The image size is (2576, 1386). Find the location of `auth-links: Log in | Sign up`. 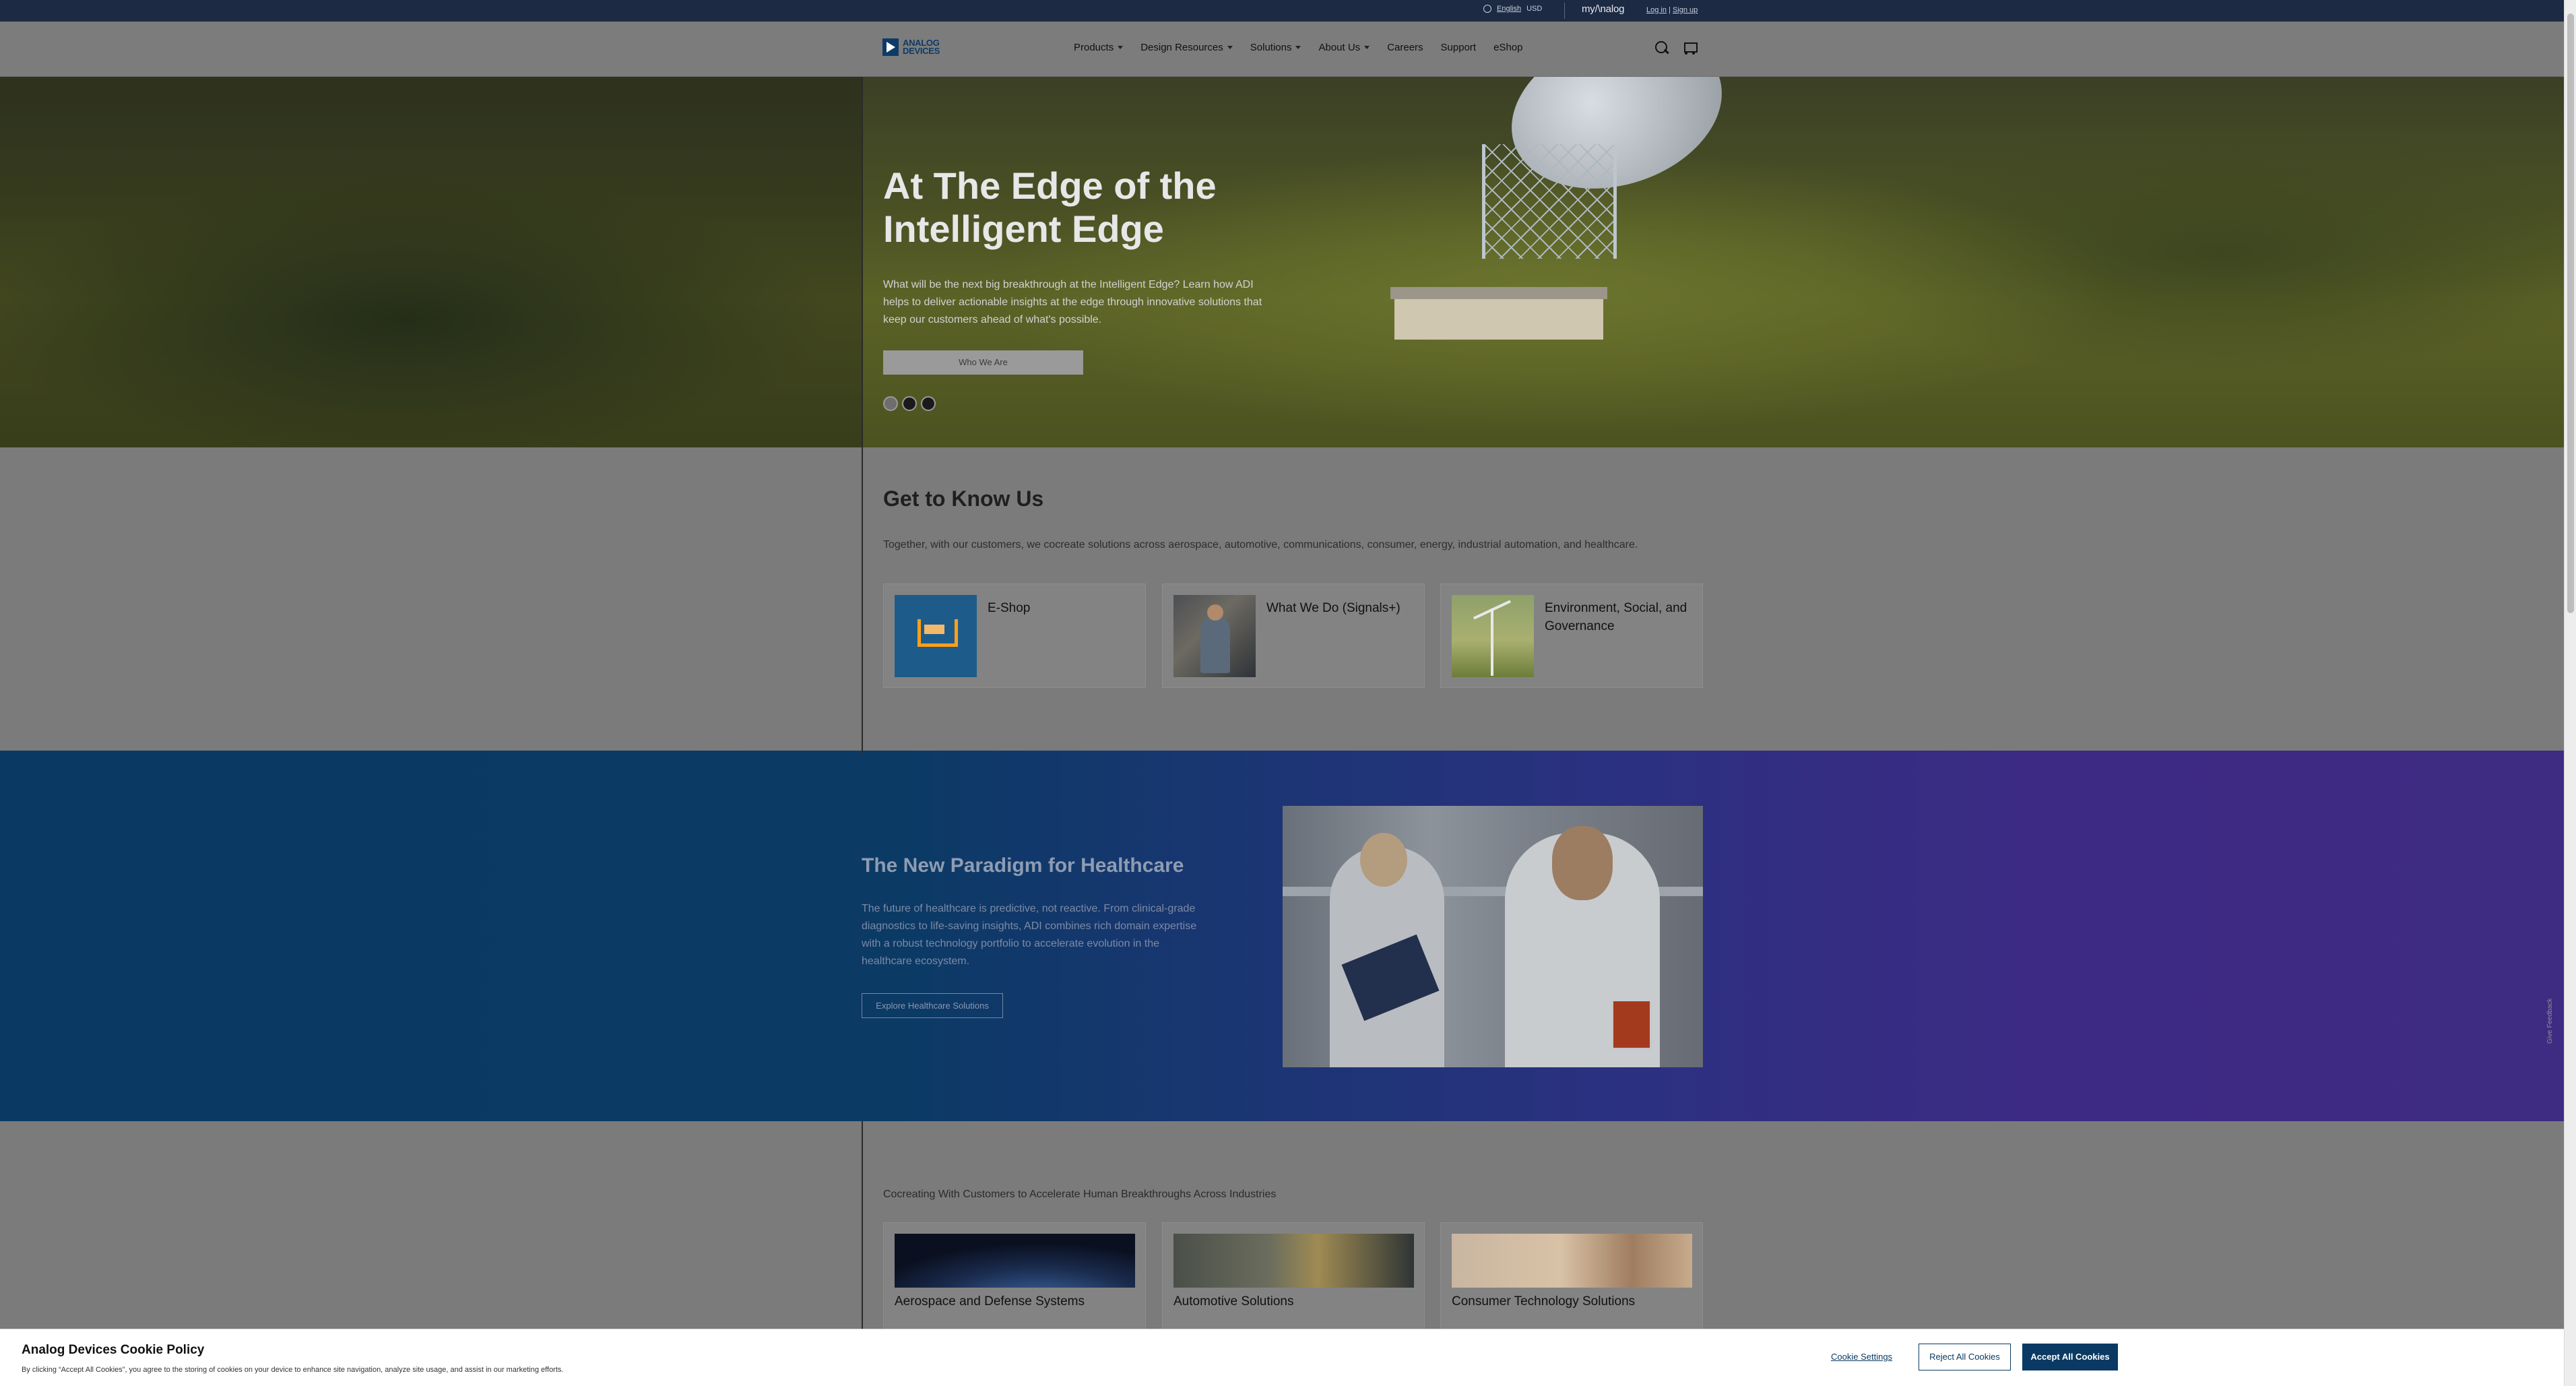

auth-links: Log in | Sign up is located at coordinates (1672, 10).